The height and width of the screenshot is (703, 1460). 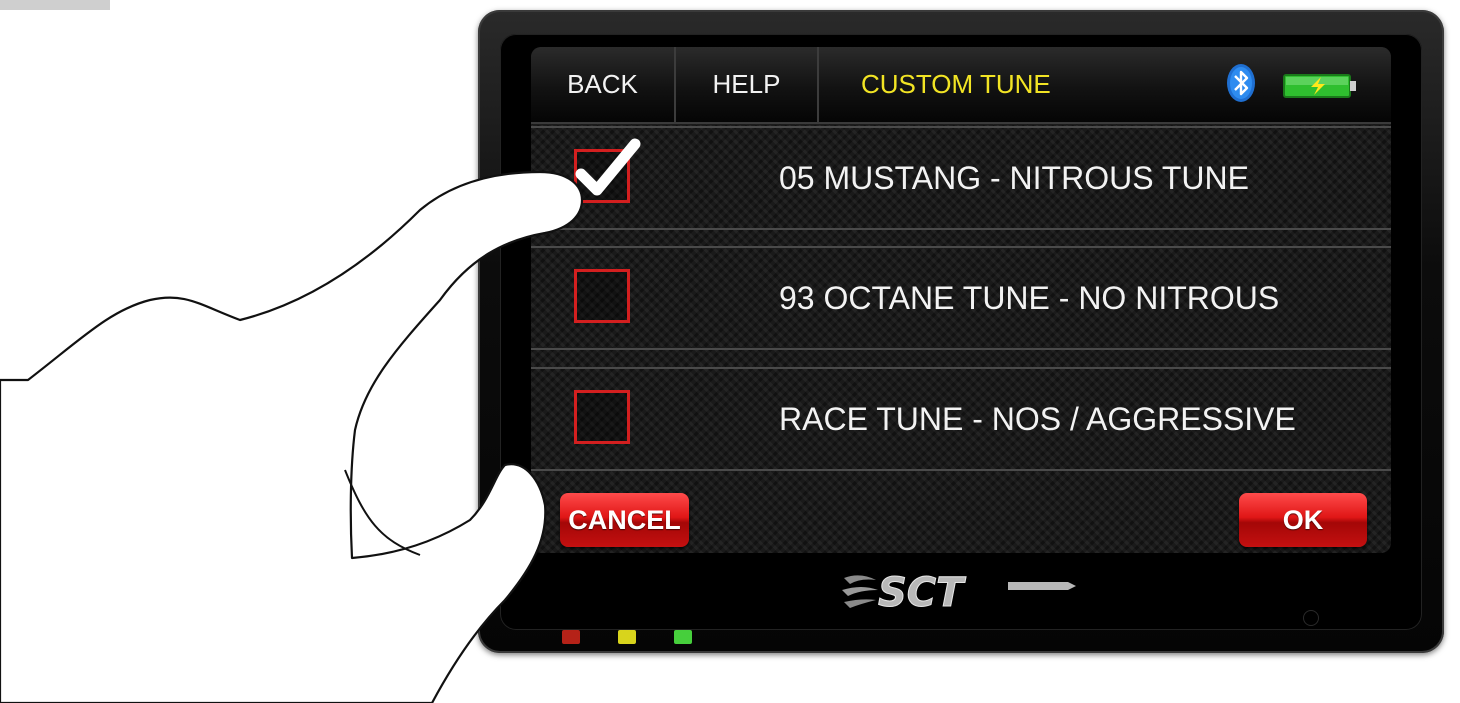 I want to click on checkmark-icon, so click(x=608, y=167).